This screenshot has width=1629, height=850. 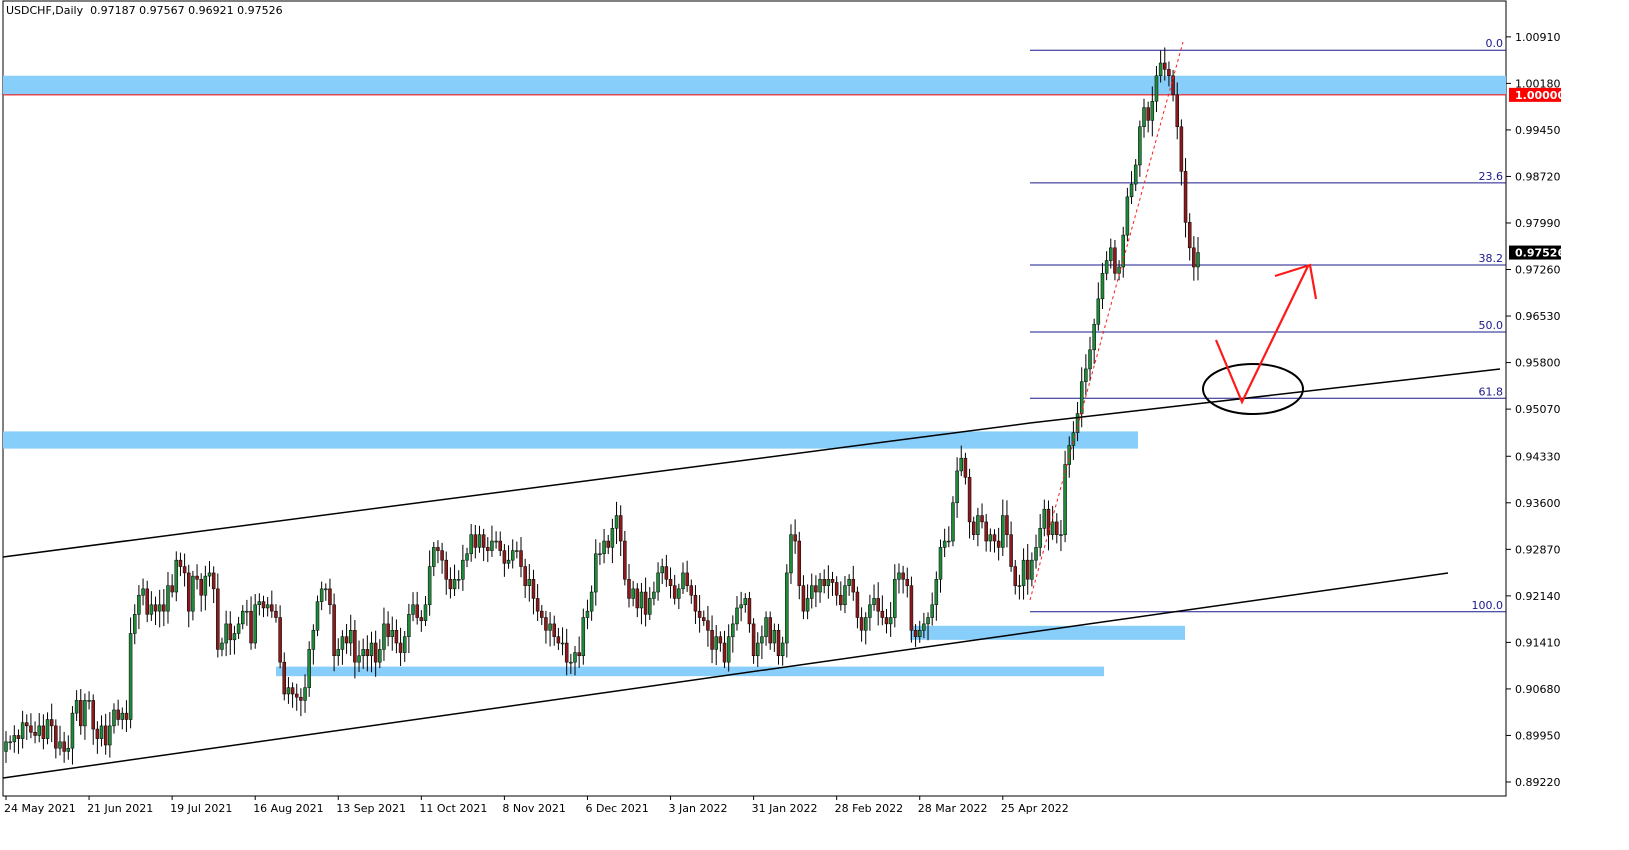 What do you see at coordinates (1253, 389) in the screenshot?
I see `target-ellipse` at bounding box center [1253, 389].